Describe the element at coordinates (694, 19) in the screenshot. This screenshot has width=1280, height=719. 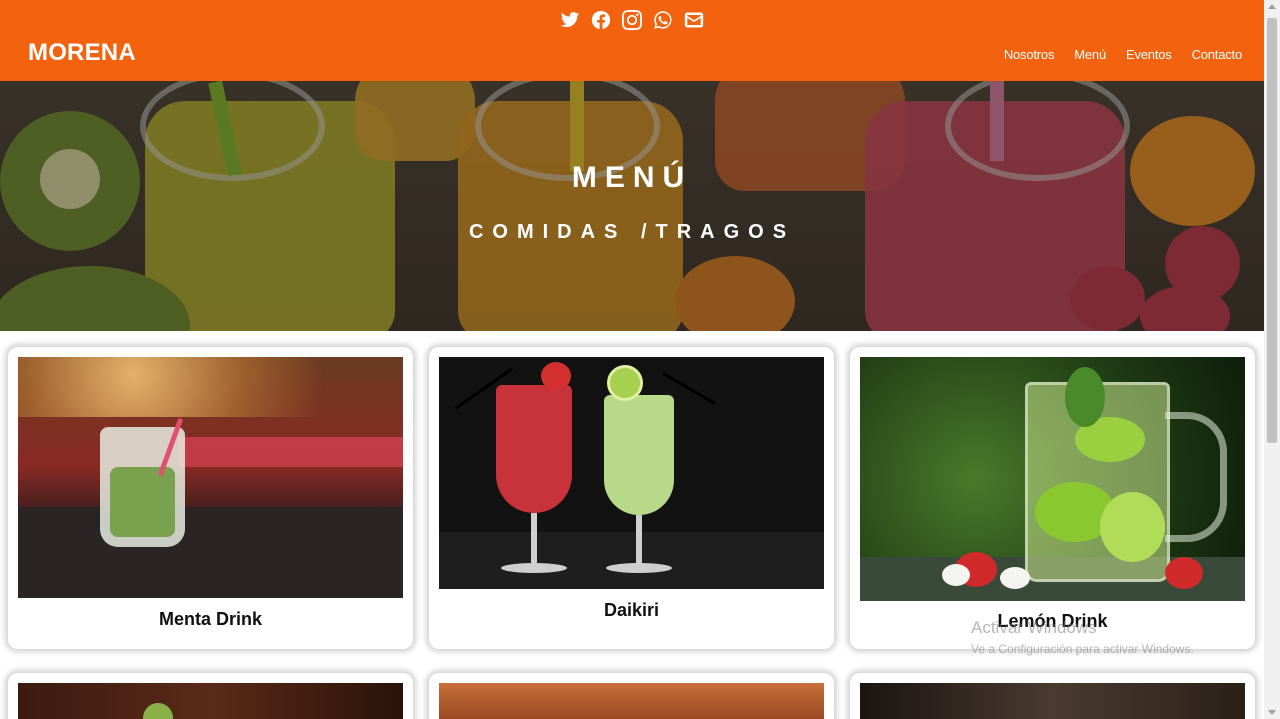
I see `email-icon` at that location.